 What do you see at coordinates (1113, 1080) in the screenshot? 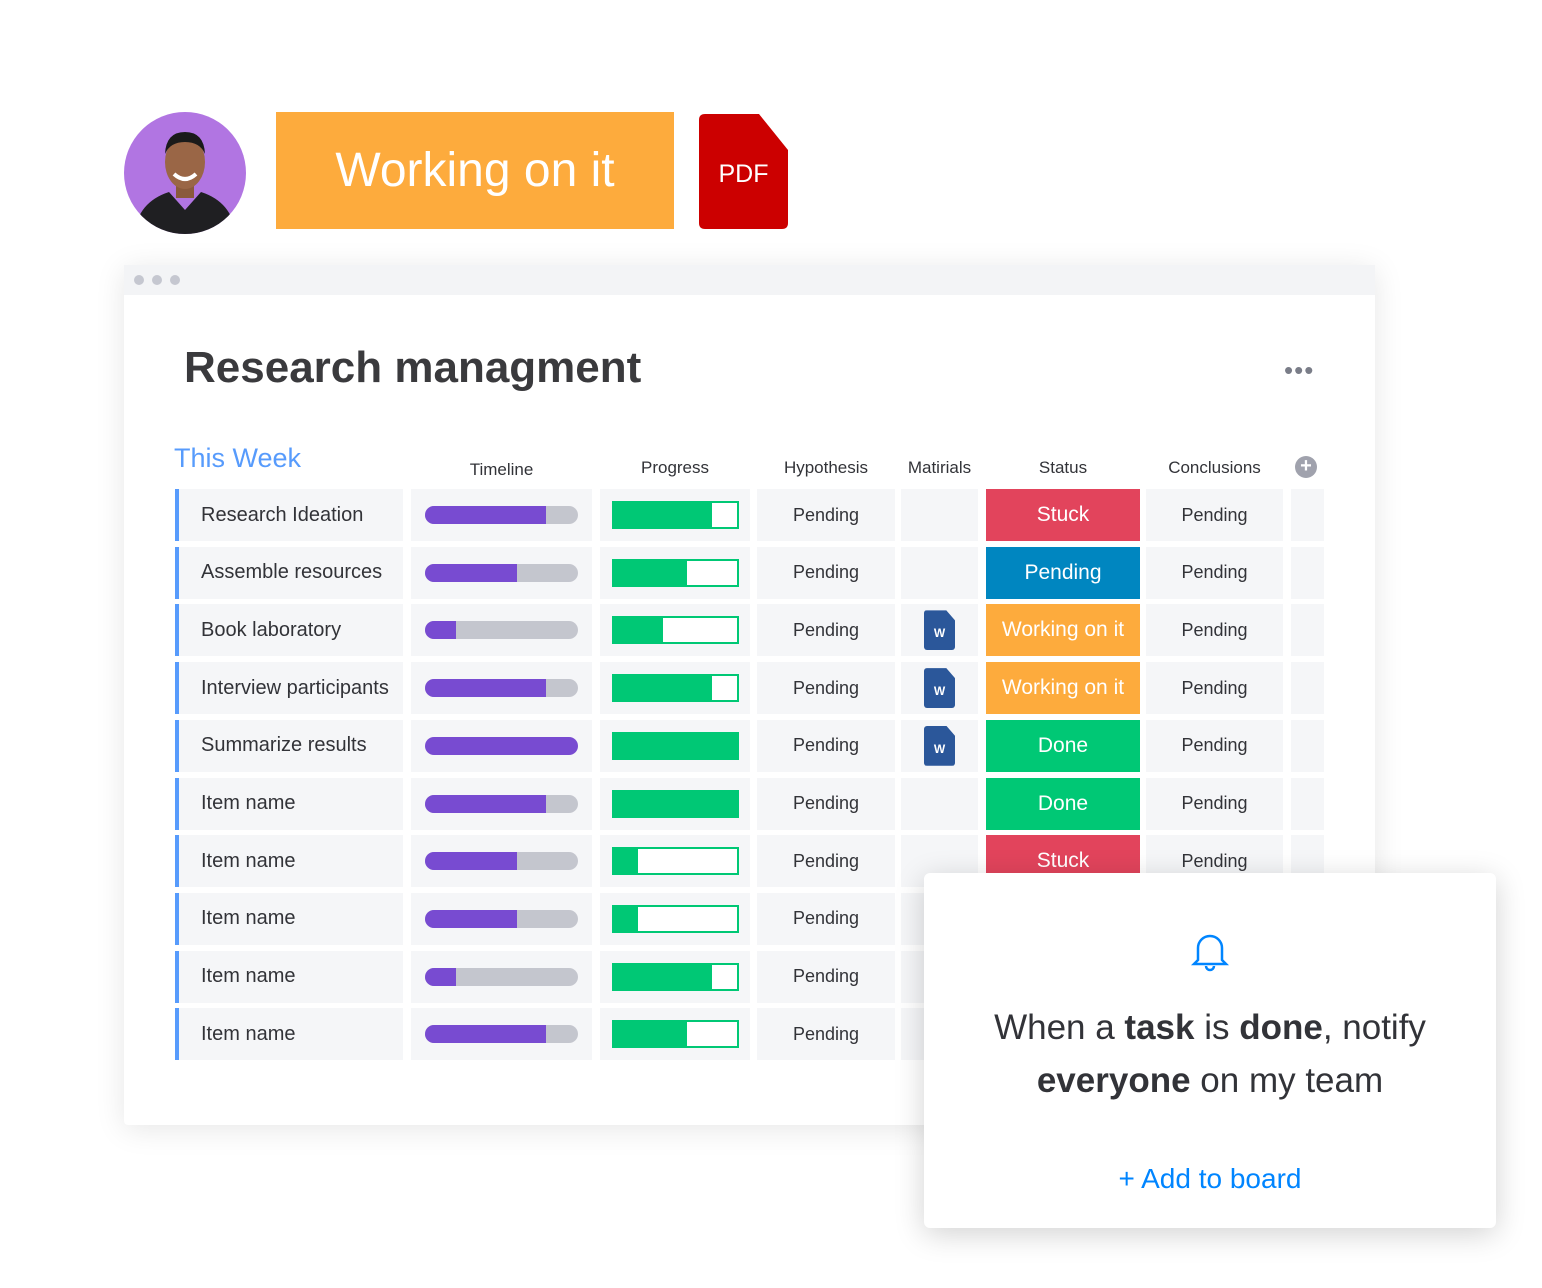
I see `msg-bold: everyone` at bounding box center [1113, 1080].